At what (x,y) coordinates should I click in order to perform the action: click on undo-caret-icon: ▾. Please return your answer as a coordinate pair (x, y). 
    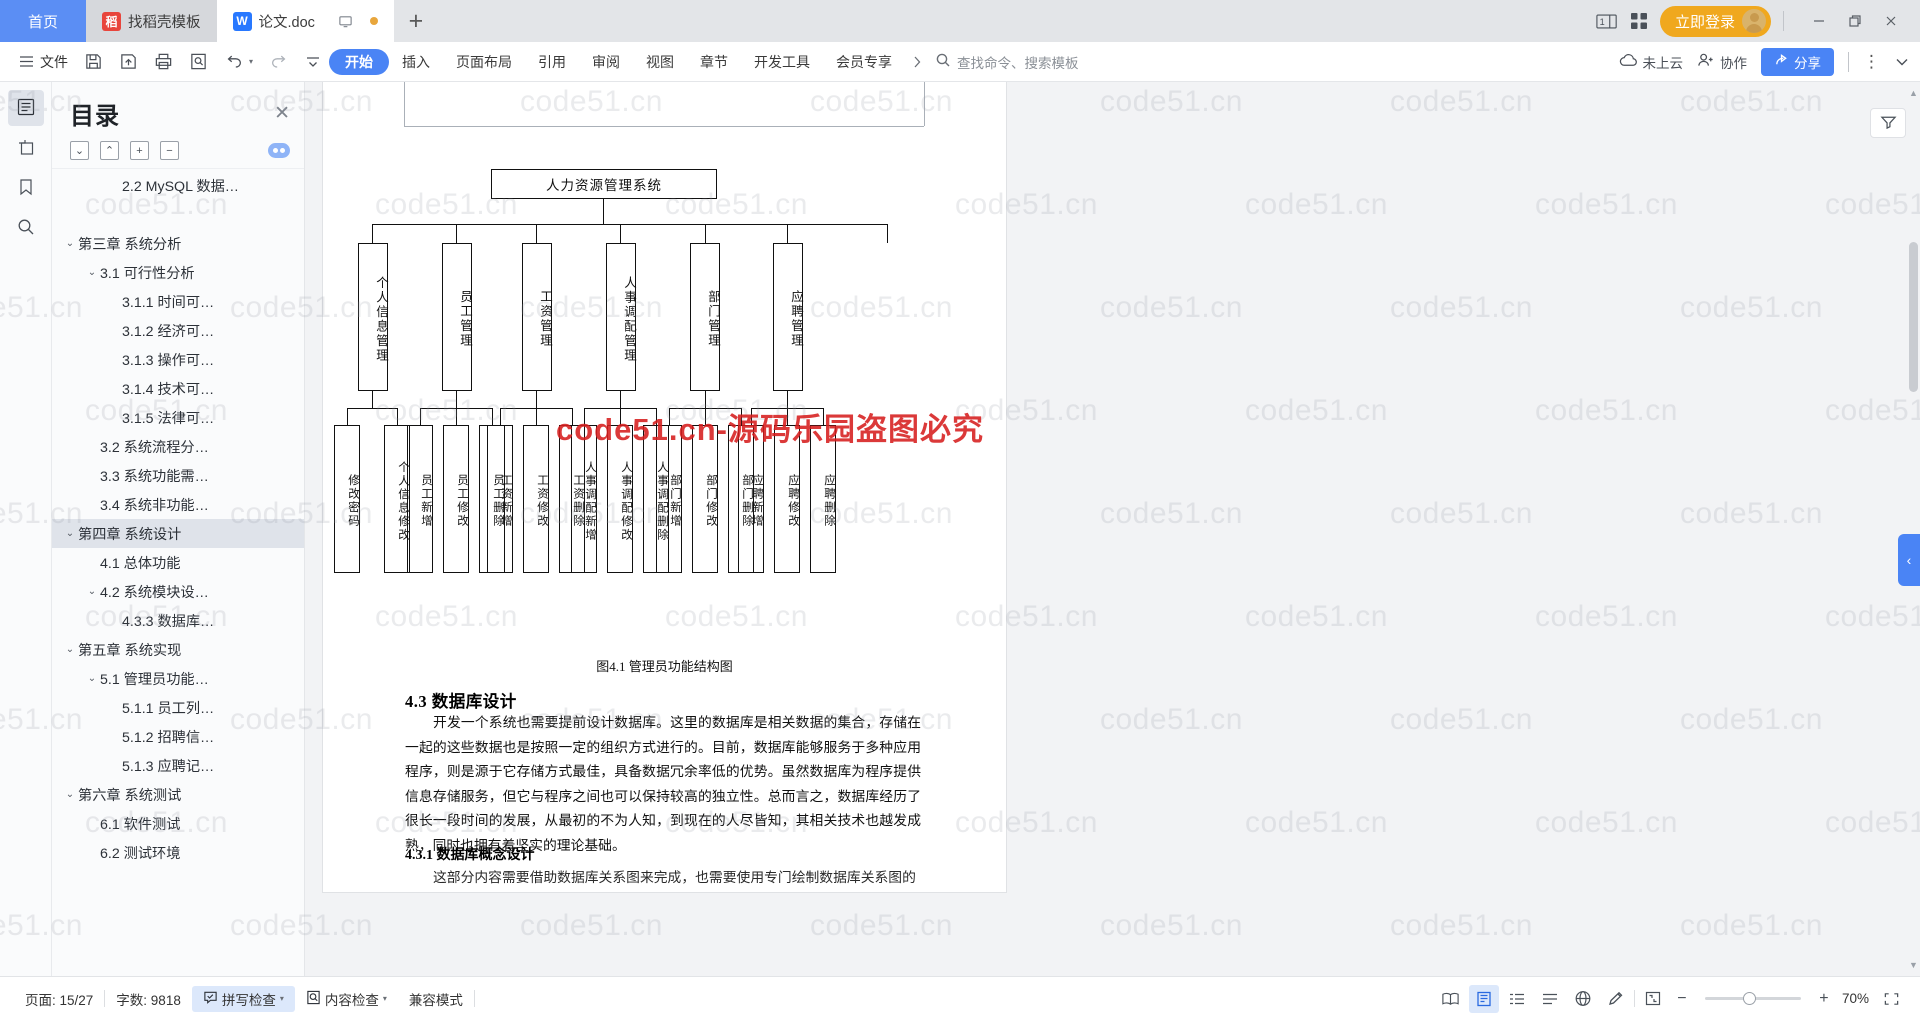
    Looking at the image, I should click on (251, 61).